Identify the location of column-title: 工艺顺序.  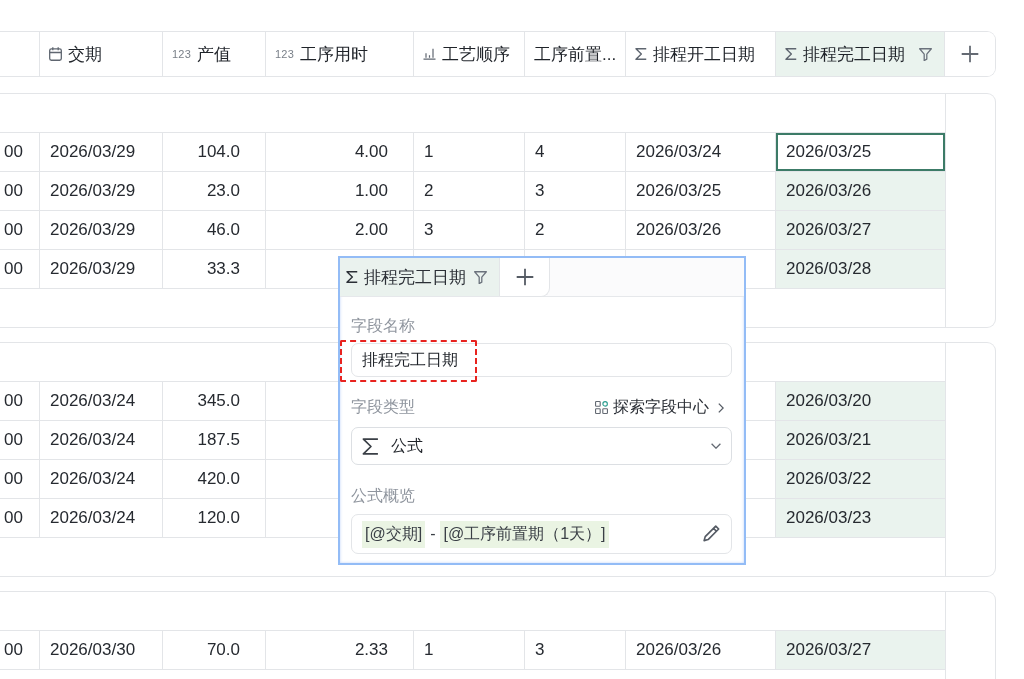
(476, 54).